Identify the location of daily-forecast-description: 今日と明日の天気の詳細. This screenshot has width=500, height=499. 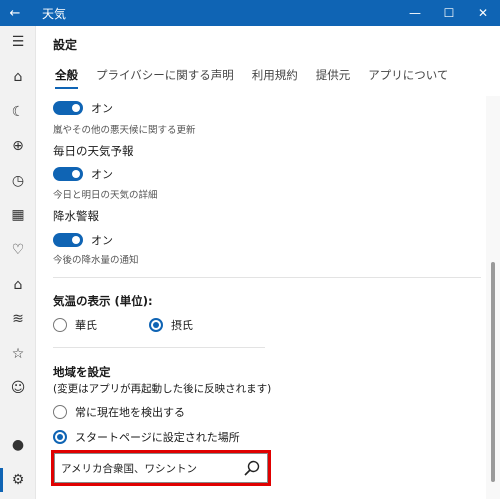
(105, 195).